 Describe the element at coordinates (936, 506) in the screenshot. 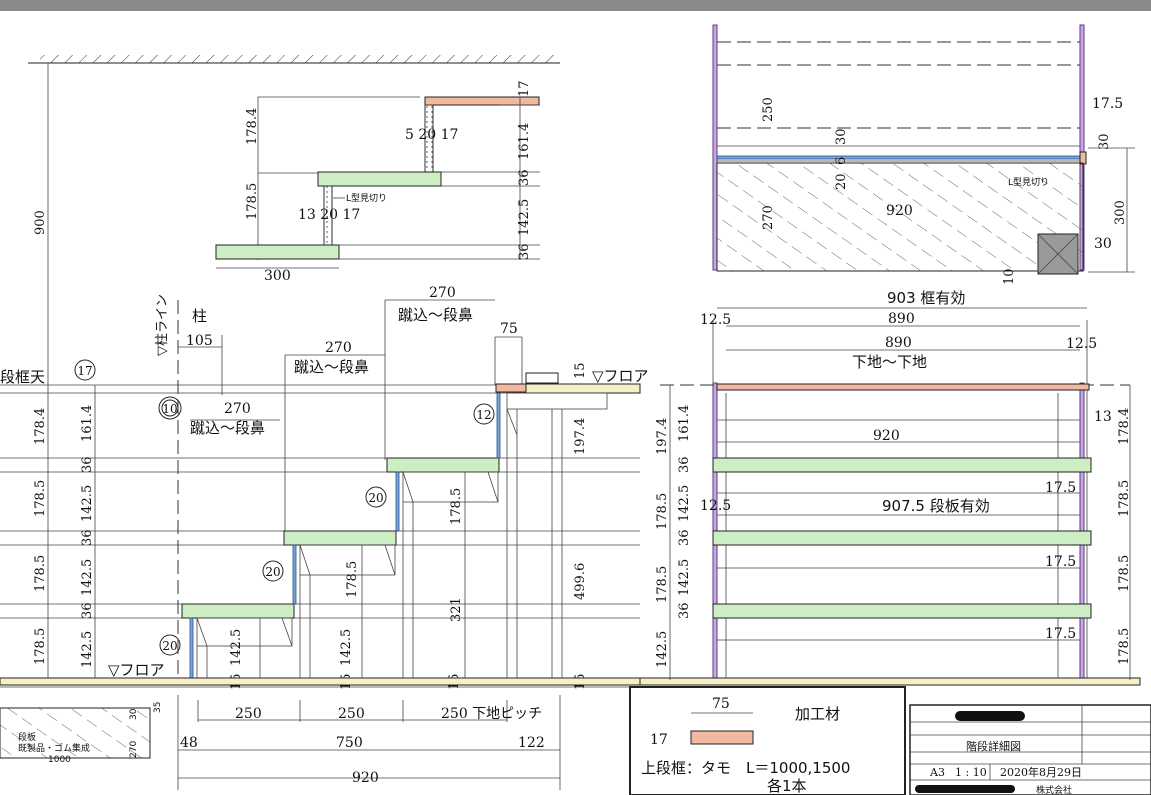

I see `tread-effective: 907.5 段板有効` at that location.